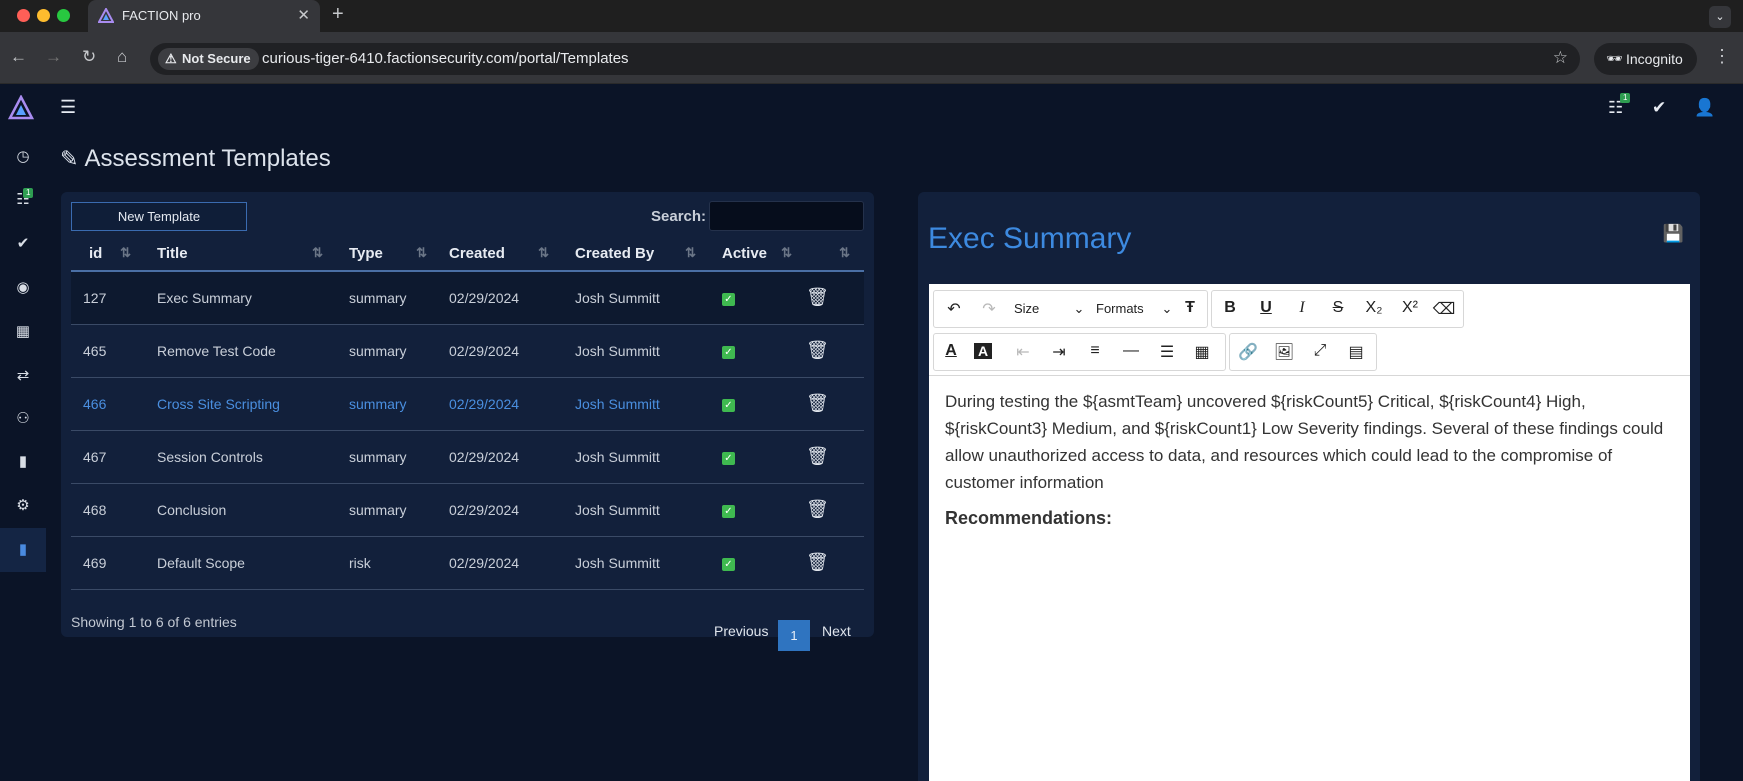  Describe the element at coordinates (1444, 309) in the screenshot. I see `eraser-icon: ⌫` at that location.